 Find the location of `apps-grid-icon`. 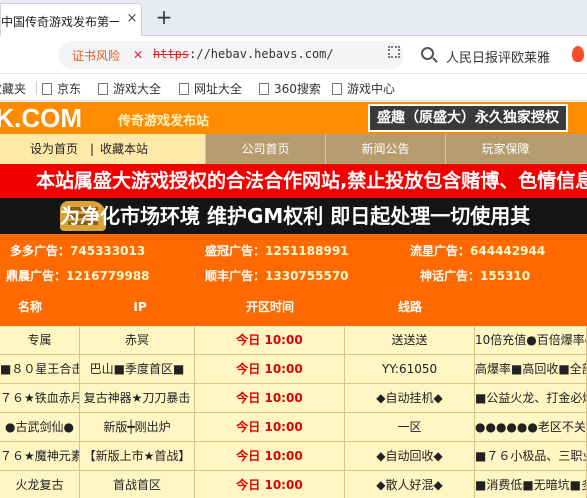

apps-grid-icon is located at coordinates (394, 52).